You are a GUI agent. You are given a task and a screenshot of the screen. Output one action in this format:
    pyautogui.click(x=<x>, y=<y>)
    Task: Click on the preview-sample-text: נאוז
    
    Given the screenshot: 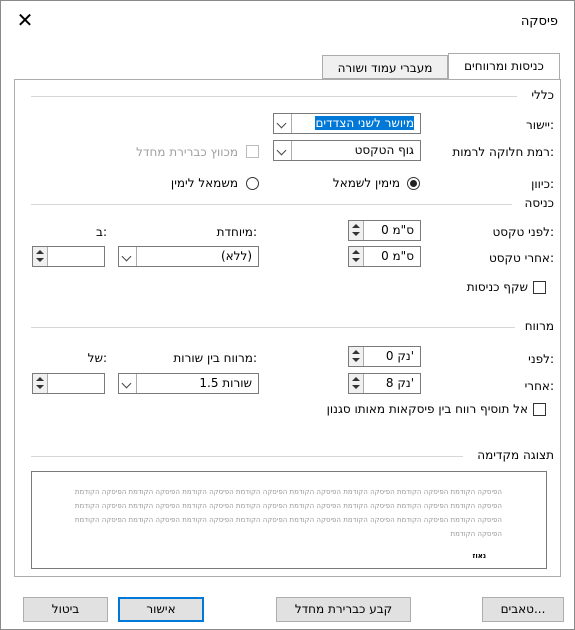 What is the action you would take?
    pyautogui.click(x=479, y=556)
    